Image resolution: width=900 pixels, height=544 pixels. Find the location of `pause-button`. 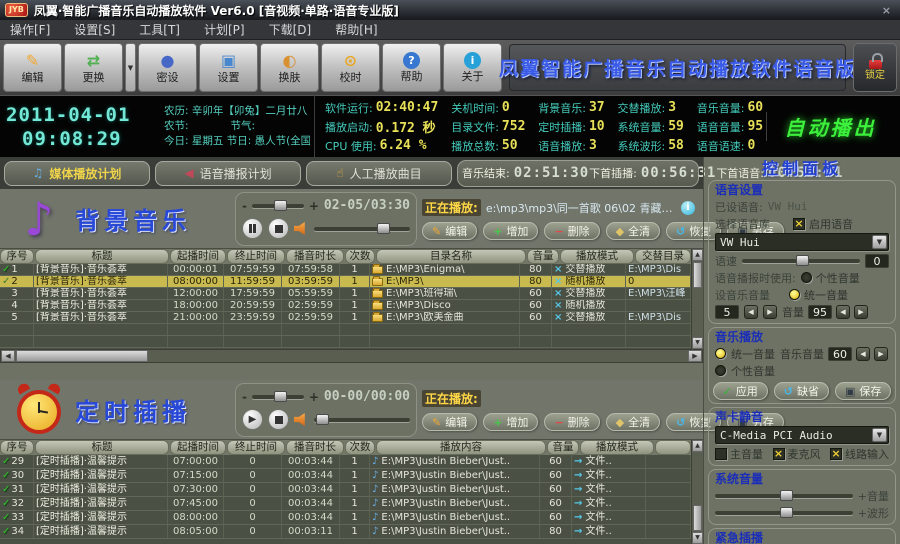

pause-button is located at coordinates (252, 228).